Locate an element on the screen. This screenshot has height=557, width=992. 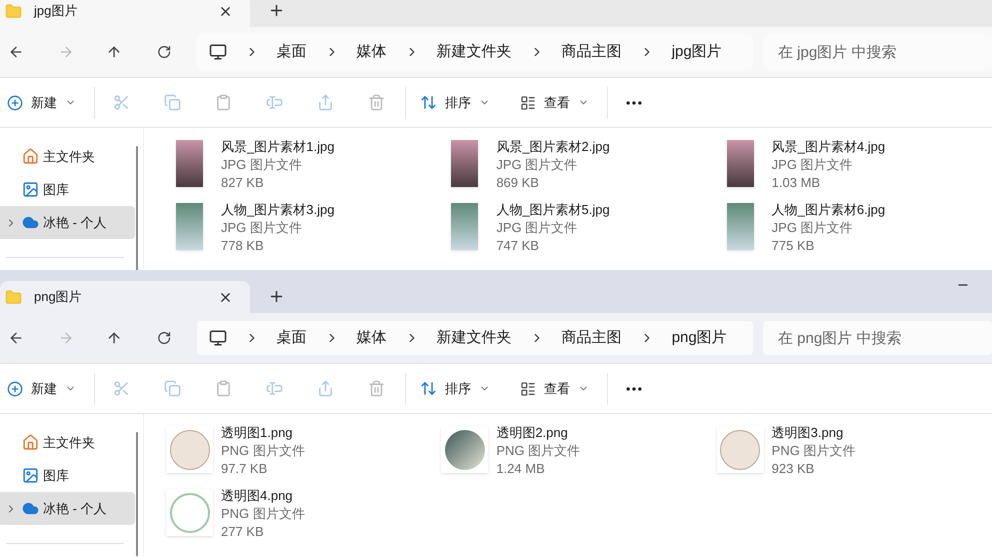
address-bar: 桌面 媒体 新建文件夹 商品主图 png图片 is located at coordinates (474, 338).